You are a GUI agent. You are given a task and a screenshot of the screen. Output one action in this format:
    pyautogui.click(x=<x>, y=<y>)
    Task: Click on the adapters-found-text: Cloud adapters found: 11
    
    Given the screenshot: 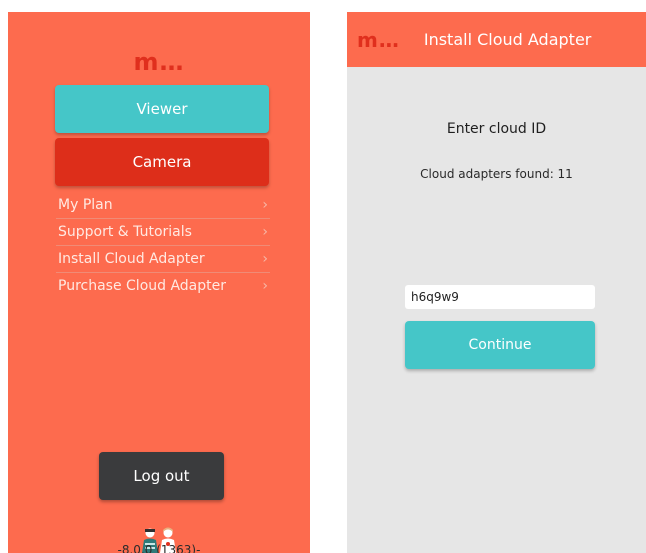 What is the action you would take?
    pyautogui.click(x=496, y=174)
    